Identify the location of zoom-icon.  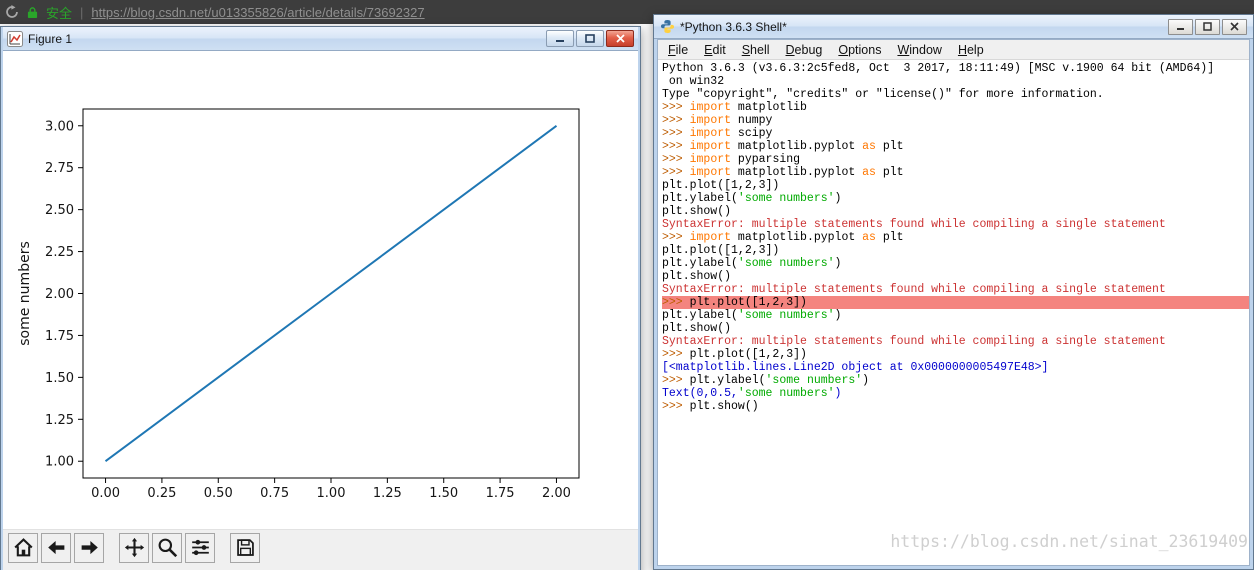
(167, 548).